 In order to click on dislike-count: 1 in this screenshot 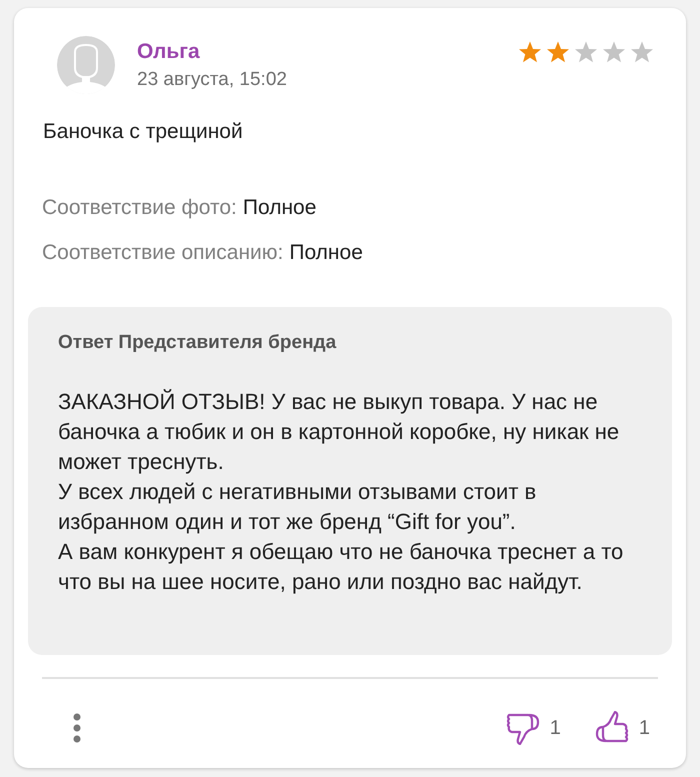, I will do `click(555, 728)`.